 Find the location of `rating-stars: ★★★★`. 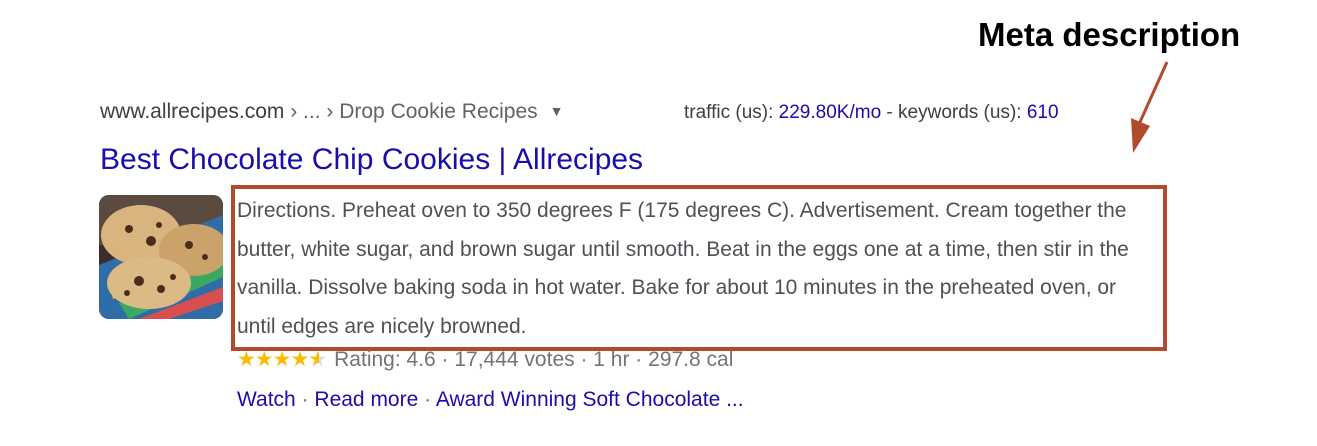

rating-stars: ★★★★ is located at coordinates (273, 359).